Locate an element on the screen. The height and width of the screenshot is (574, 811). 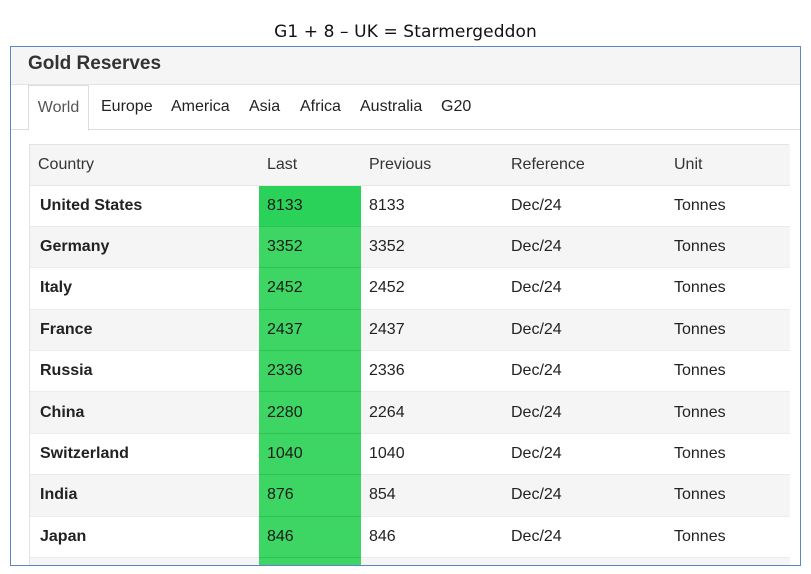
table-row: China 2280 2264 Dec/24 Tonnes is located at coordinates (410, 412).